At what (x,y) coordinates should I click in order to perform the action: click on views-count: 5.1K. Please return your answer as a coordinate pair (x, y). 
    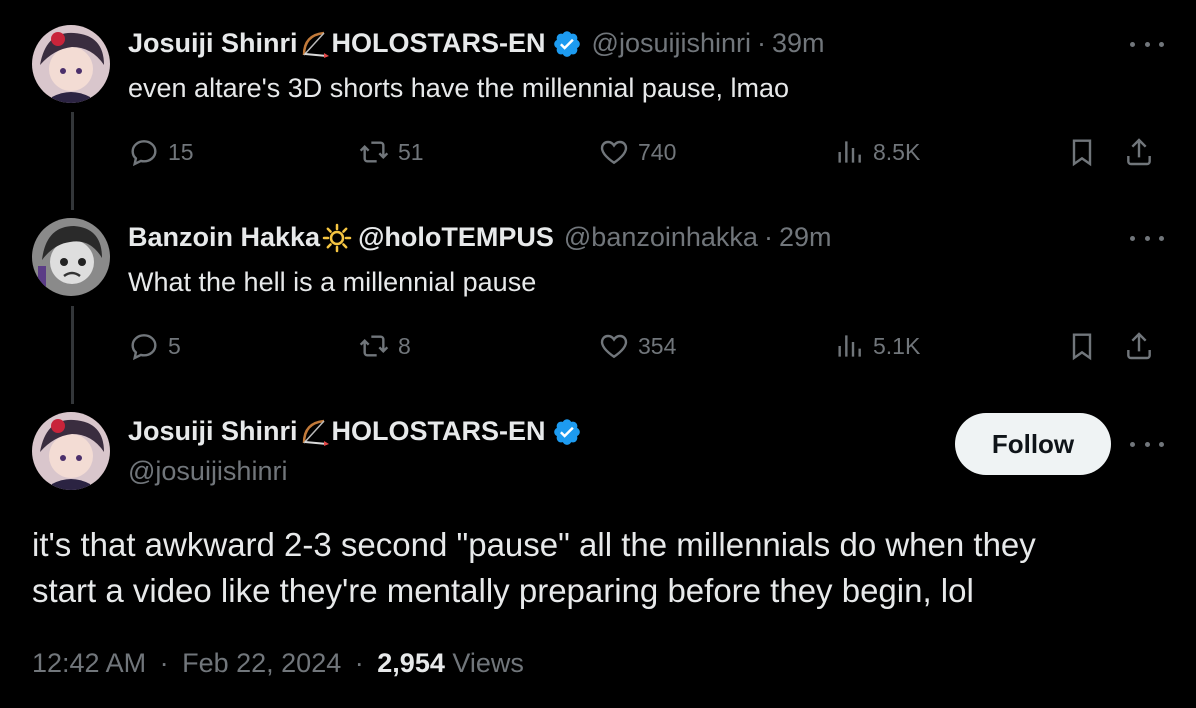
    Looking at the image, I should click on (897, 345).